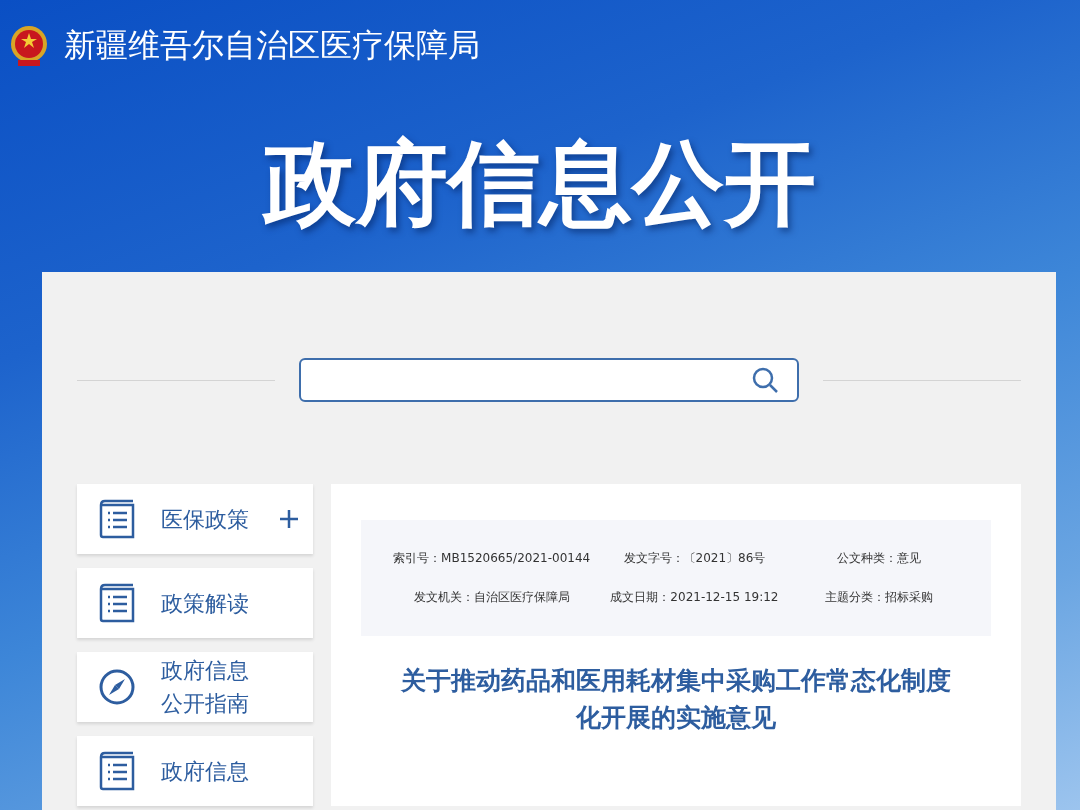 The image size is (1080, 810). Describe the element at coordinates (694, 597) in the screenshot. I see `metadata-field: 成文日期：2021-12-15 19:12` at that location.